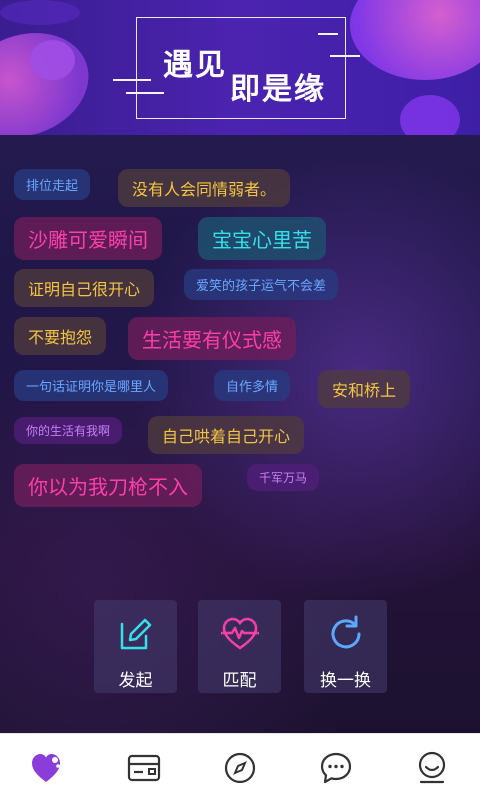 This screenshot has width=480, height=800. I want to click on logo-title-line2: 即是缘, so click(278, 89).